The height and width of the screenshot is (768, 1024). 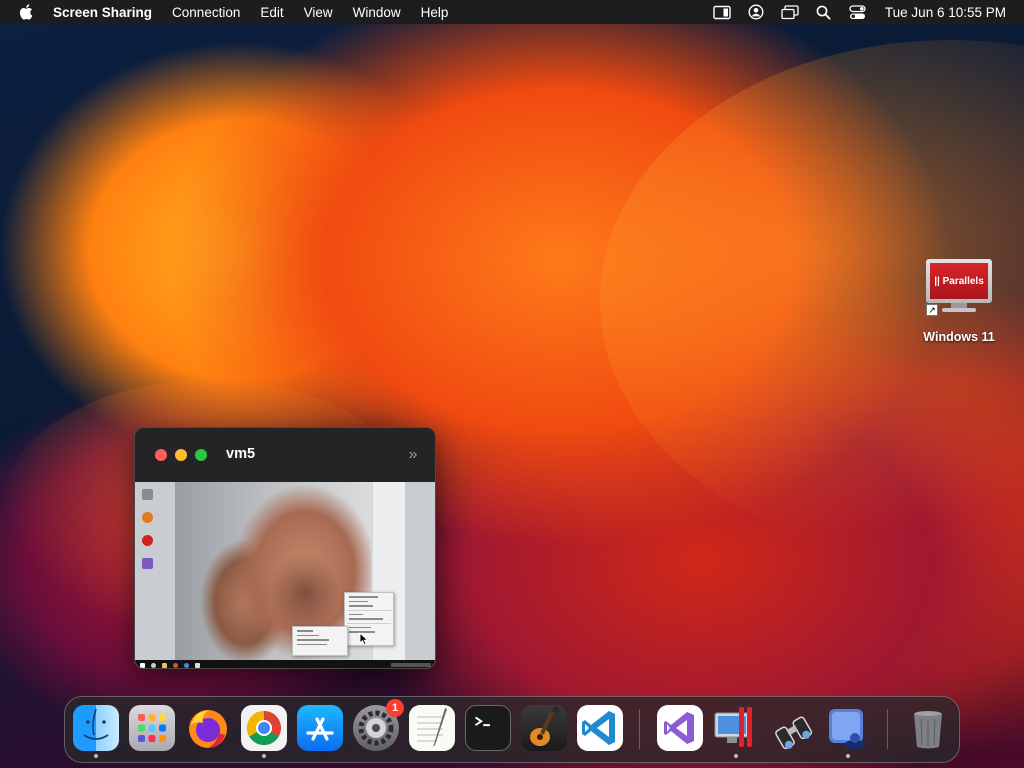 What do you see at coordinates (364, 639) in the screenshot?
I see `remote-mouse-cursor-icon` at bounding box center [364, 639].